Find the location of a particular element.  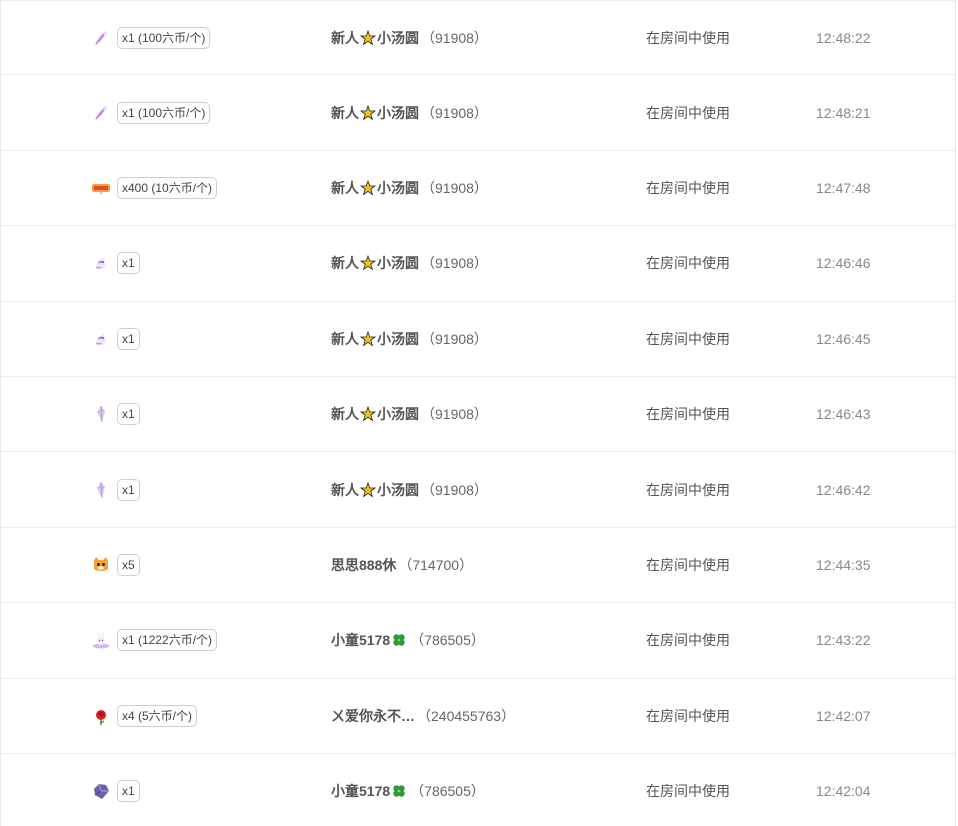

quantity-badge: x1 (100六币/个) is located at coordinates (164, 37).